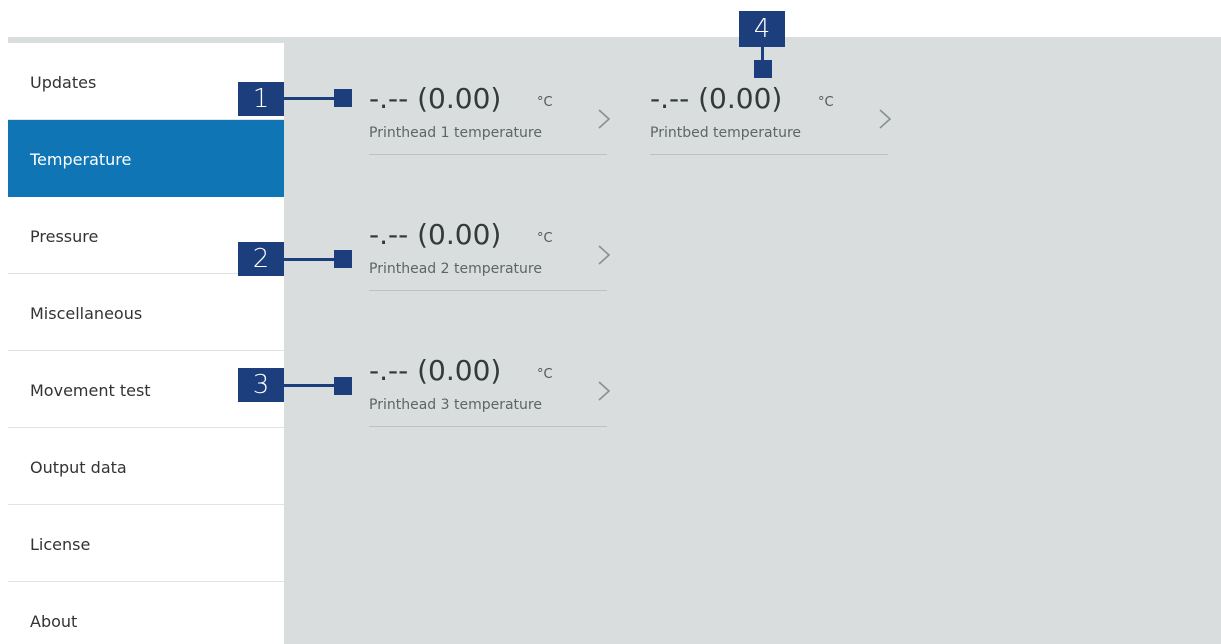 This screenshot has height=644, width=1221. Describe the element at coordinates (146, 466) in the screenshot. I see `sidebar-item-output-data: Output data` at that location.